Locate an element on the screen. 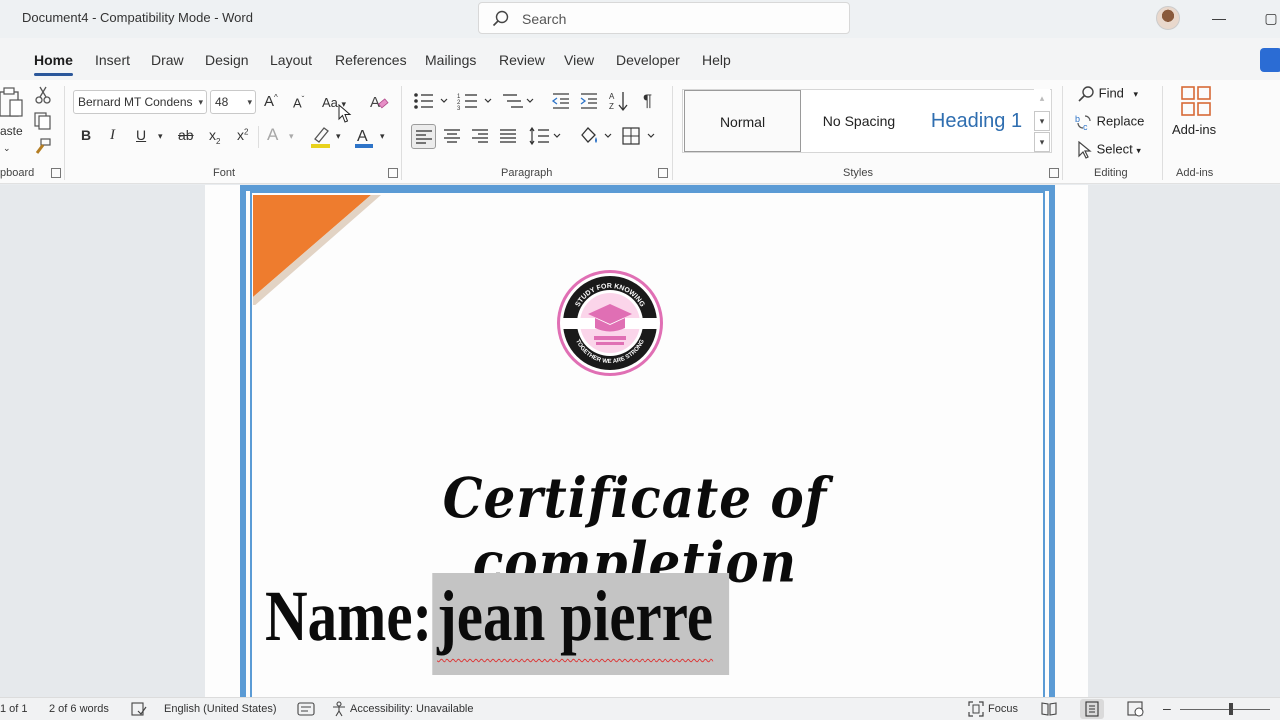 This screenshot has width=1280, height=720. highlighter-icon is located at coordinates (321, 137).